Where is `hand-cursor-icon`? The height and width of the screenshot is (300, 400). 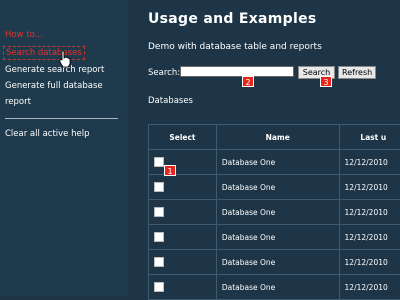 hand-cursor-icon is located at coordinates (65, 59).